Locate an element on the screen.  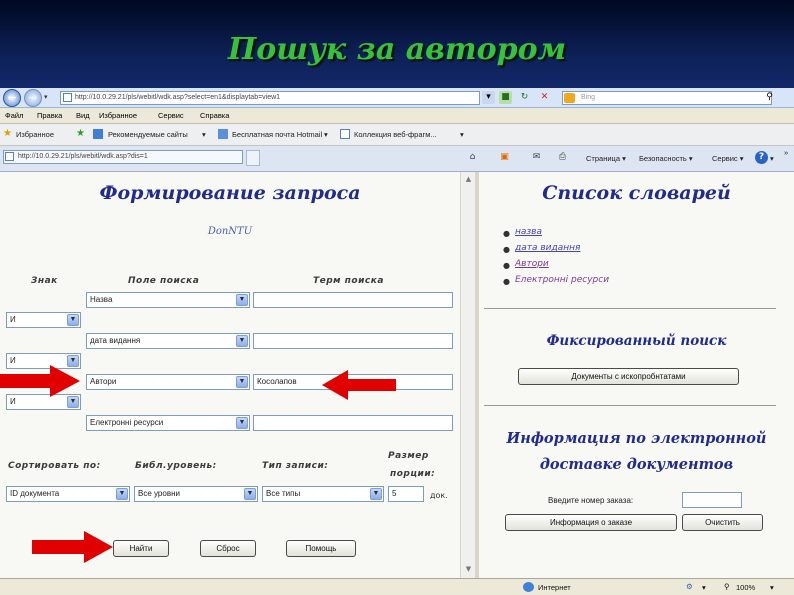
menu-file: Файл is located at coordinates (14, 115).